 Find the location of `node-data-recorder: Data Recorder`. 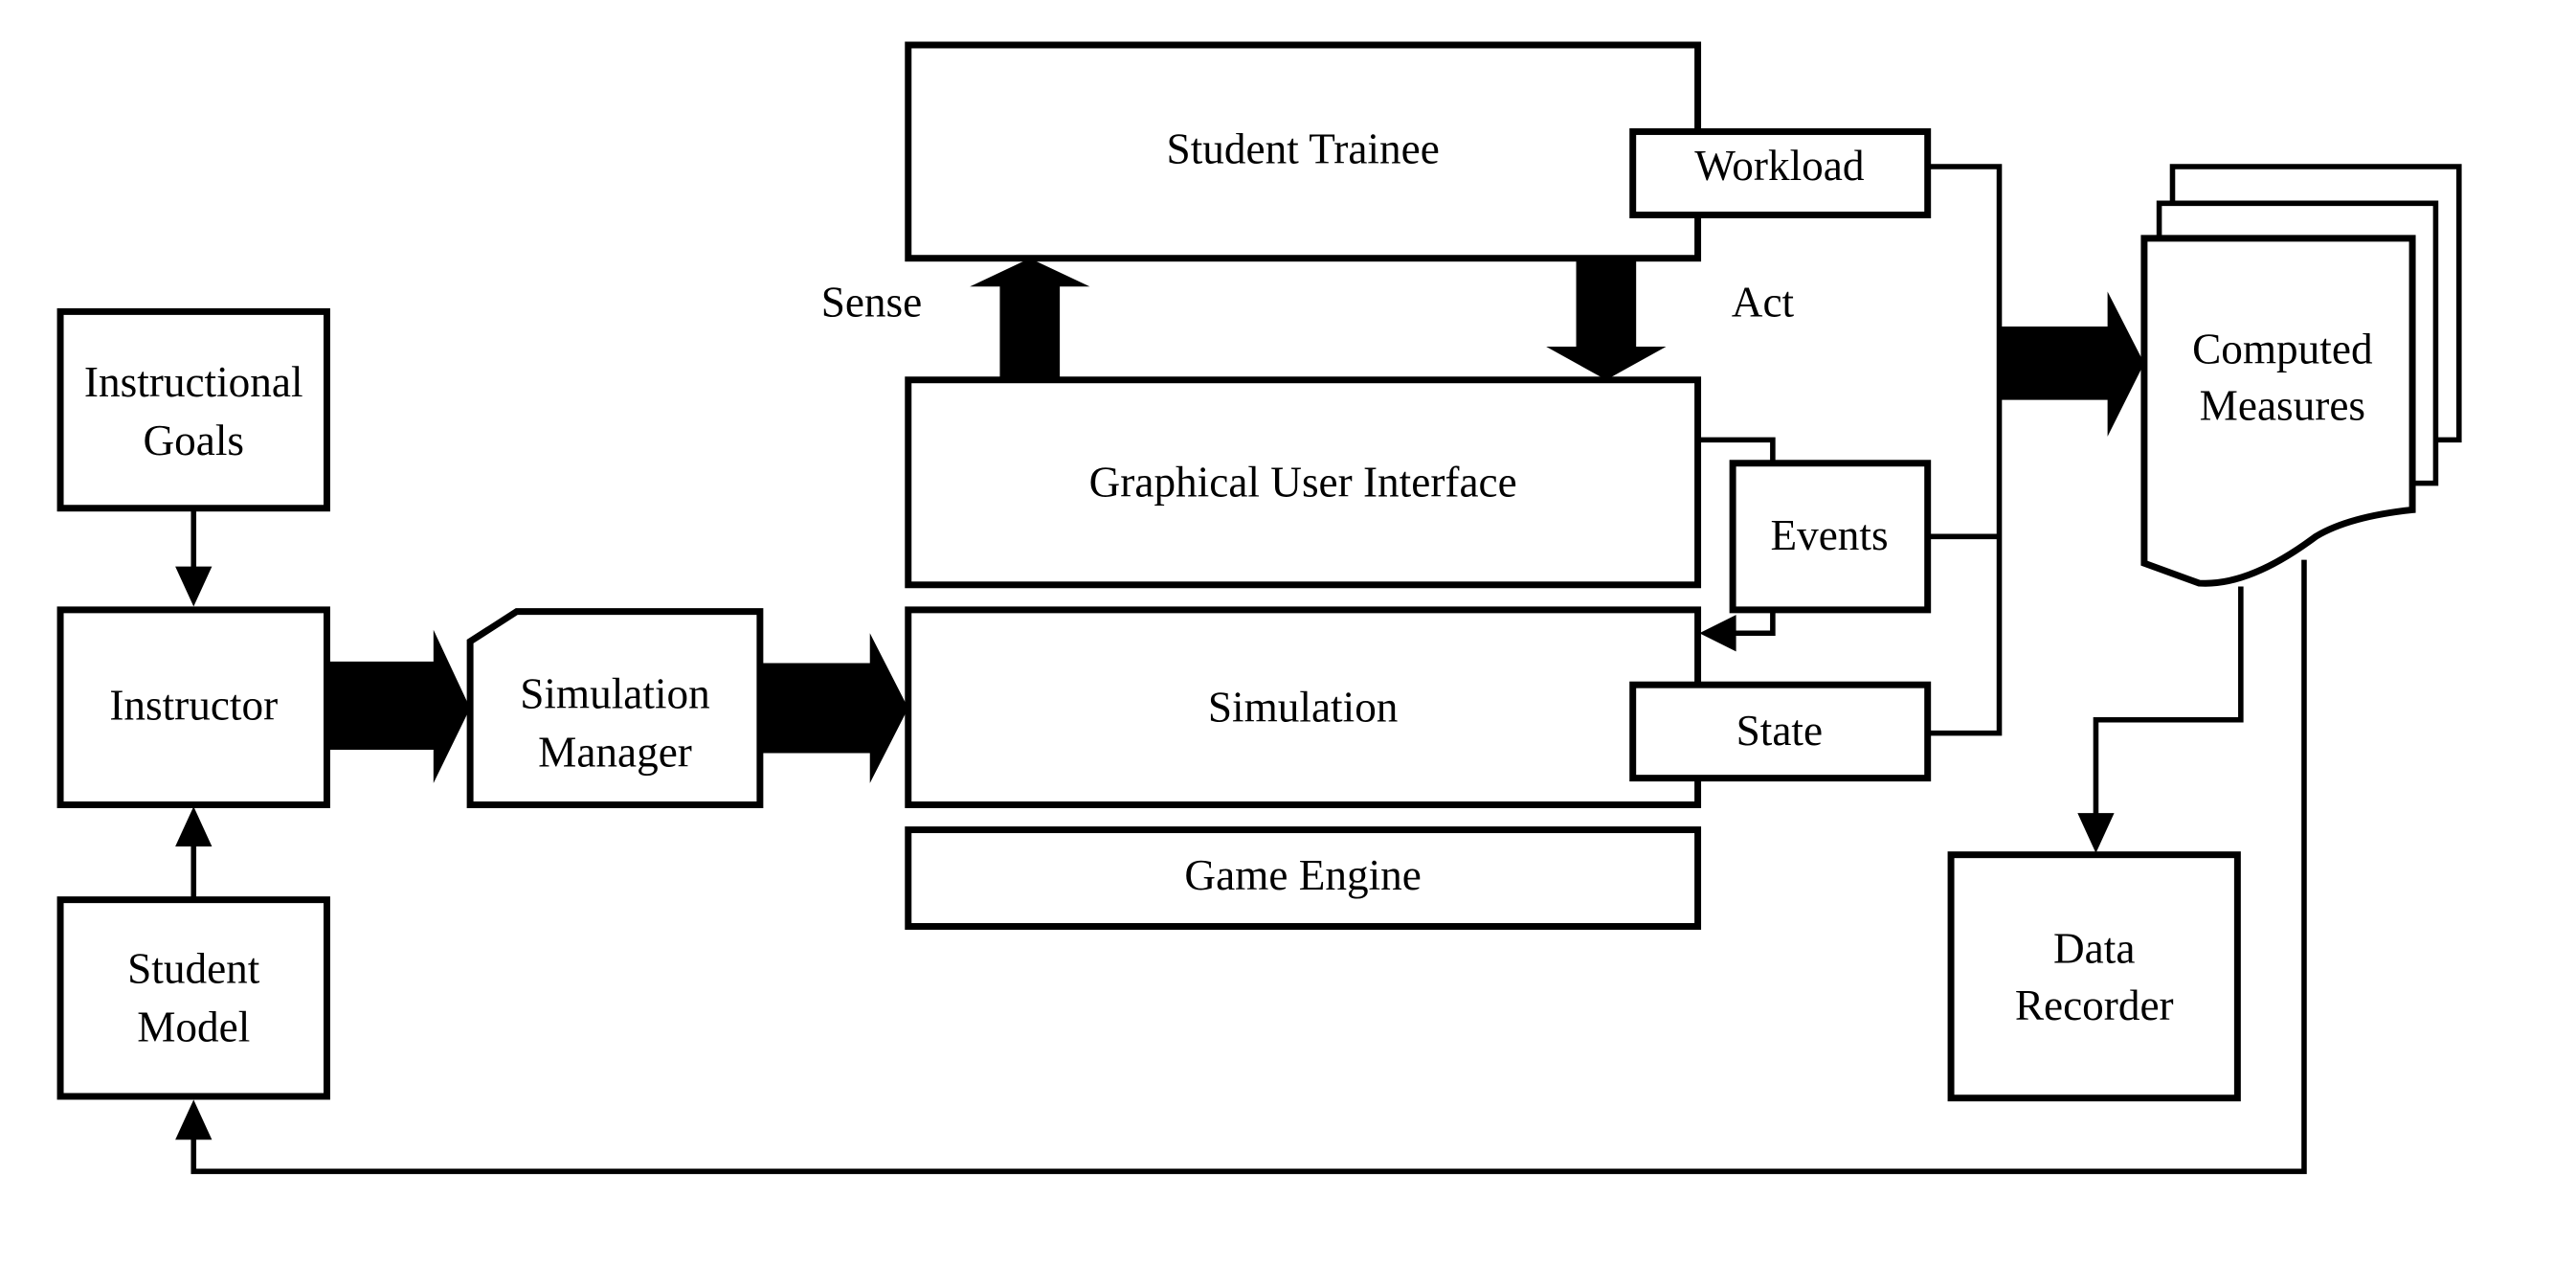

node-data-recorder: Data Recorder is located at coordinates (2094, 976).